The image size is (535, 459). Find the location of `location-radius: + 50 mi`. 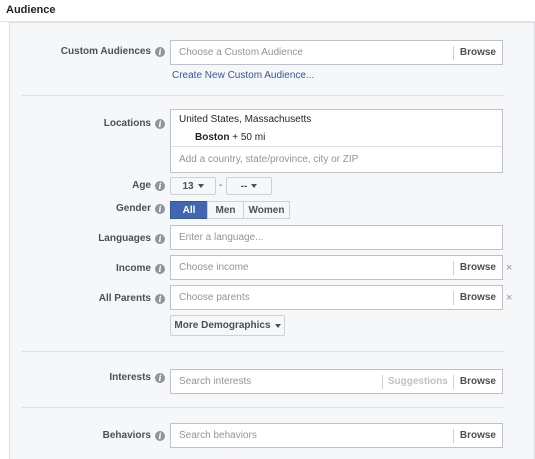

location-radius: + 50 mi is located at coordinates (248, 137).